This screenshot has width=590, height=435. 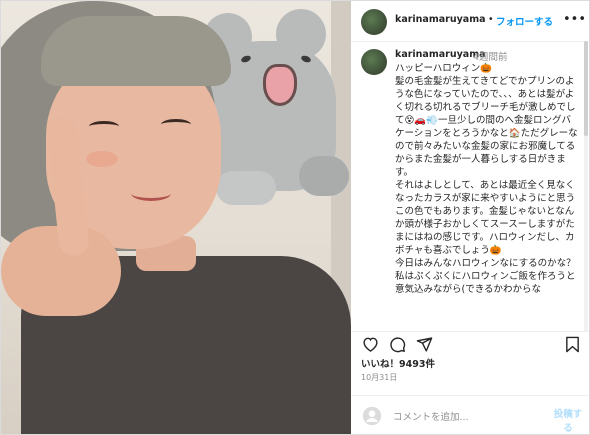 What do you see at coordinates (104, 126) in the screenshot?
I see `person-eye-left` at bounding box center [104, 126].